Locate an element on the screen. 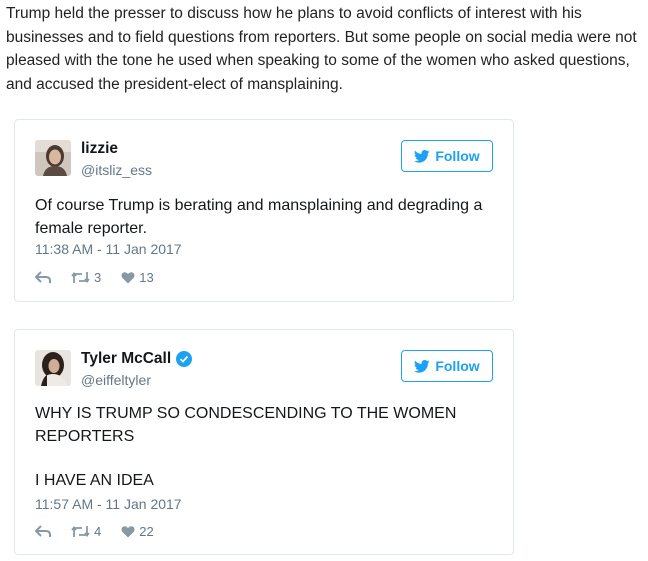  retweet-count: 4 is located at coordinates (98, 531).